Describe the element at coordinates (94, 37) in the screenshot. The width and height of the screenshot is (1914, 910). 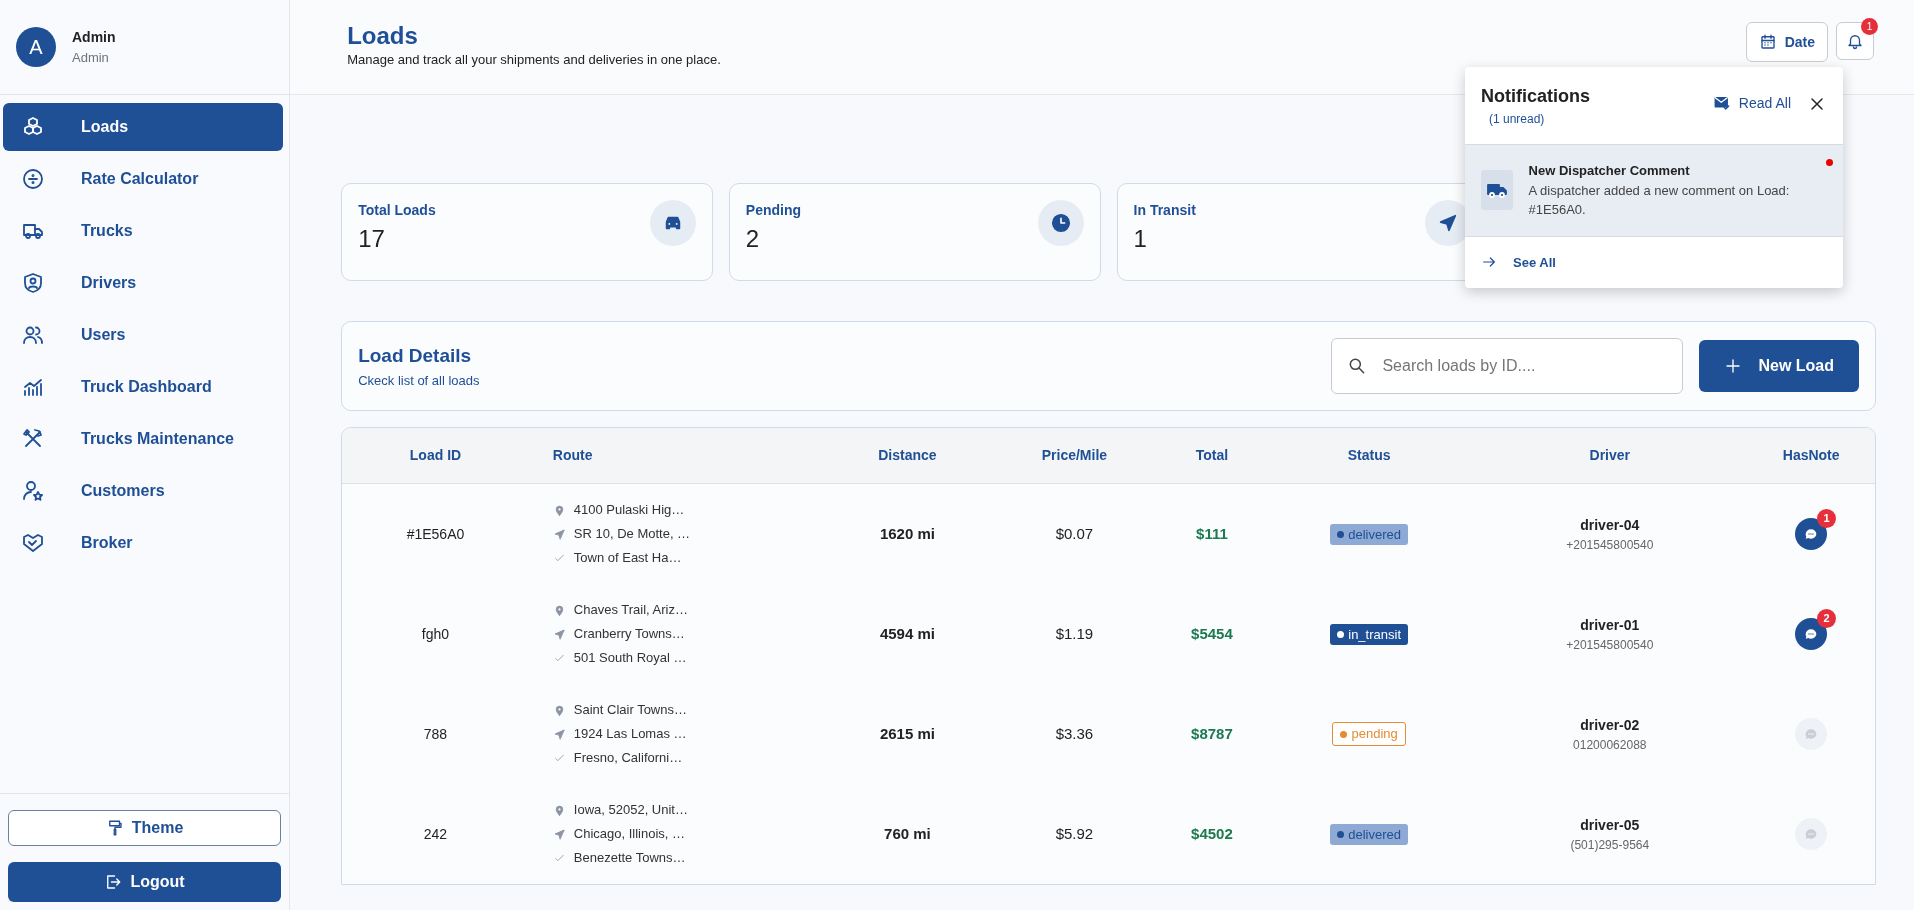
I see `user-name: Admin` at that location.